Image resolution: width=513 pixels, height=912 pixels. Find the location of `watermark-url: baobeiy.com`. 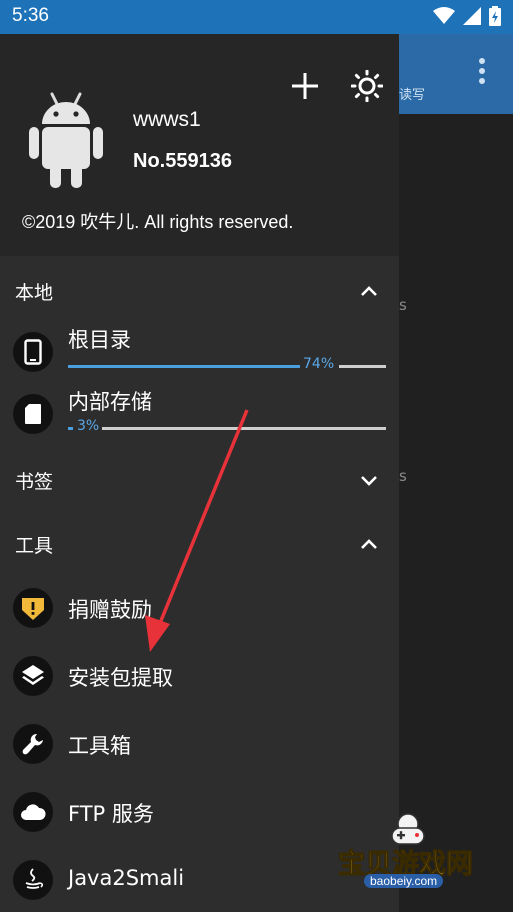

watermark-url: baobeiy.com is located at coordinates (404, 881).